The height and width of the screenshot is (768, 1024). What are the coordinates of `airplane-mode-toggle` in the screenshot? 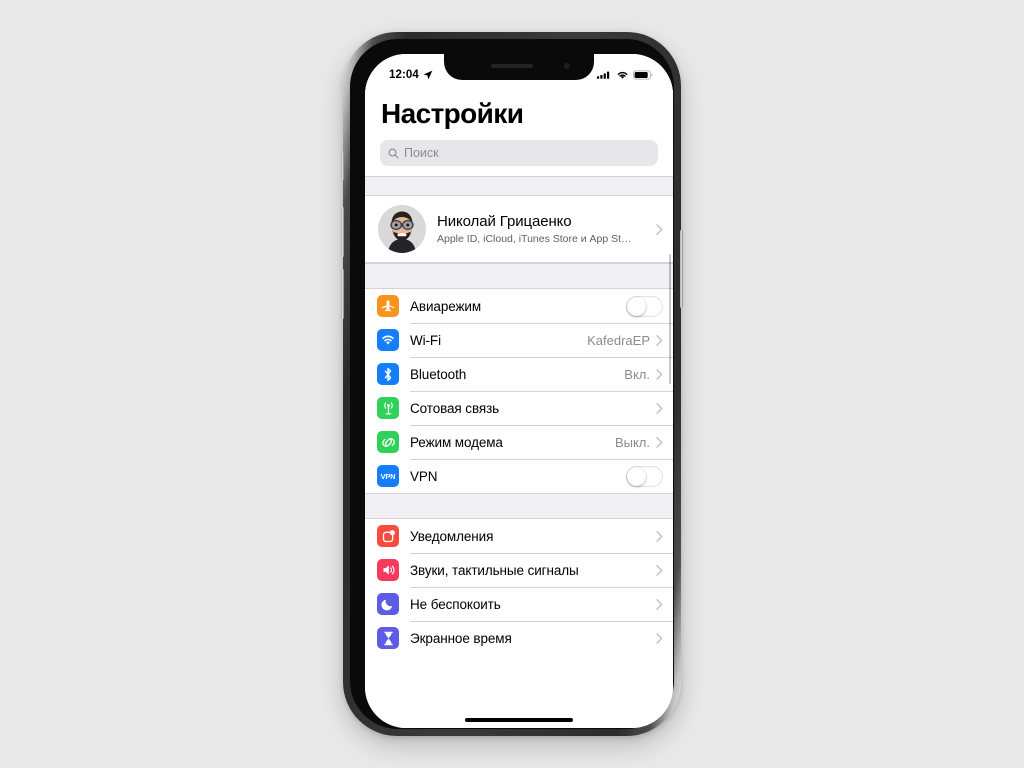 It's located at (644, 306).